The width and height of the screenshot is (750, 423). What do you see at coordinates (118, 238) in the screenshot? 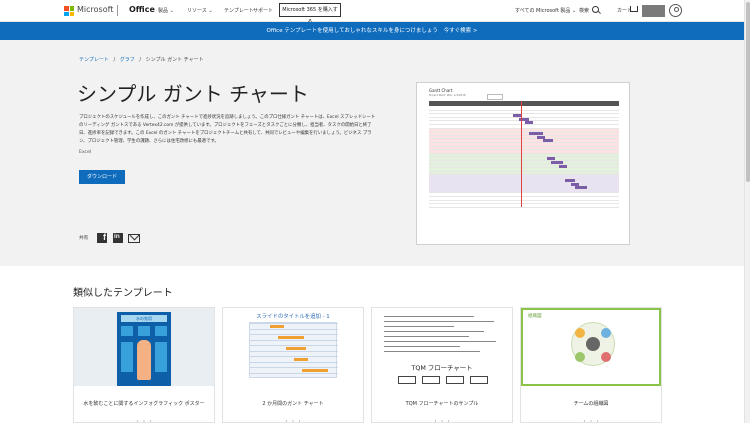
I see `linkedin-icon` at bounding box center [118, 238].